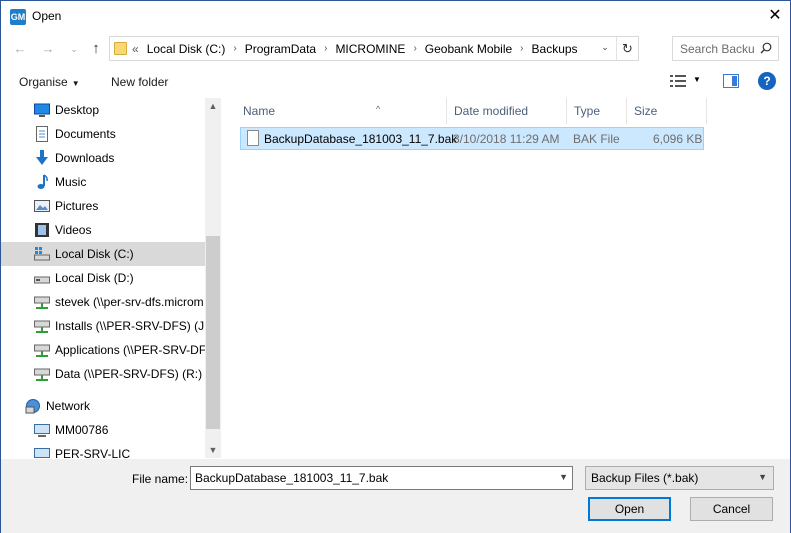  What do you see at coordinates (645, 478) in the screenshot?
I see `file-type-value: Backup Files (*.bak)` at bounding box center [645, 478].